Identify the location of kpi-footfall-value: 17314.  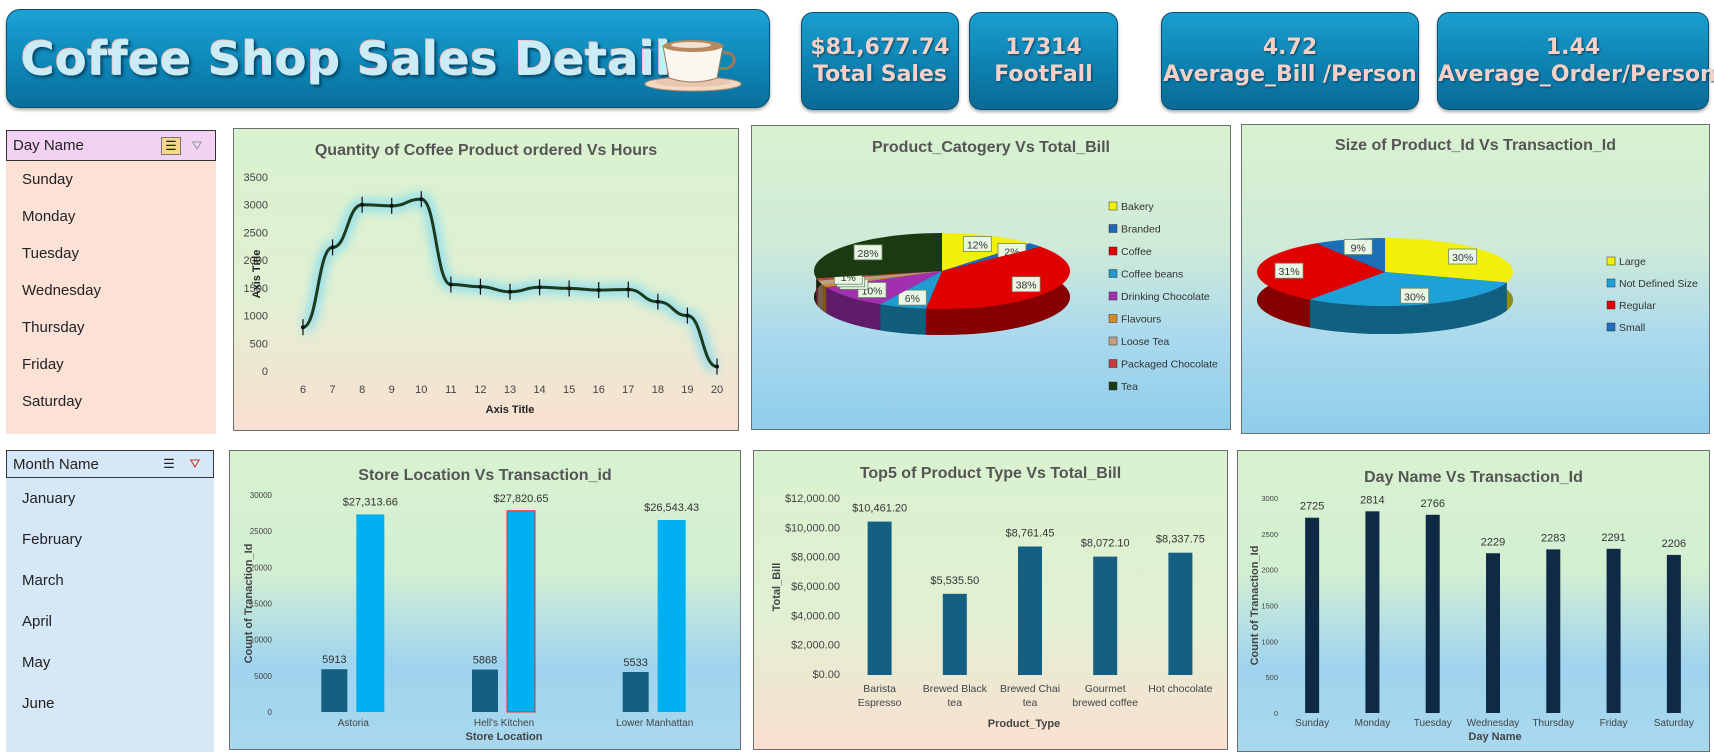
(1043, 47).